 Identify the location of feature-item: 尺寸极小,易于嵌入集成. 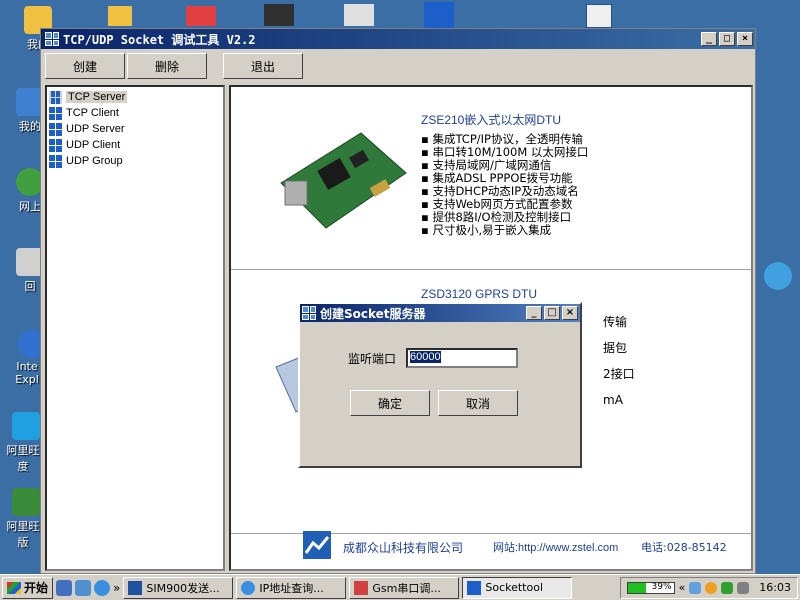
(504, 230).